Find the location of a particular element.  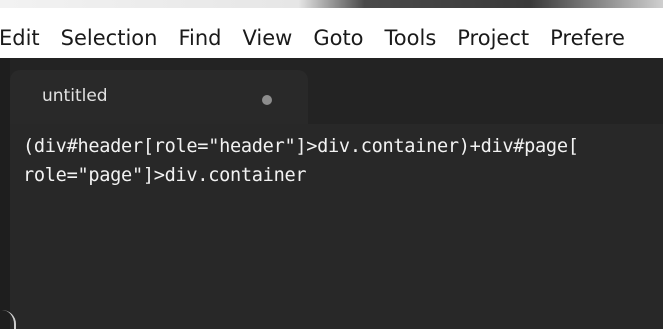

menu-find: Find is located at coordinates (199, 38).